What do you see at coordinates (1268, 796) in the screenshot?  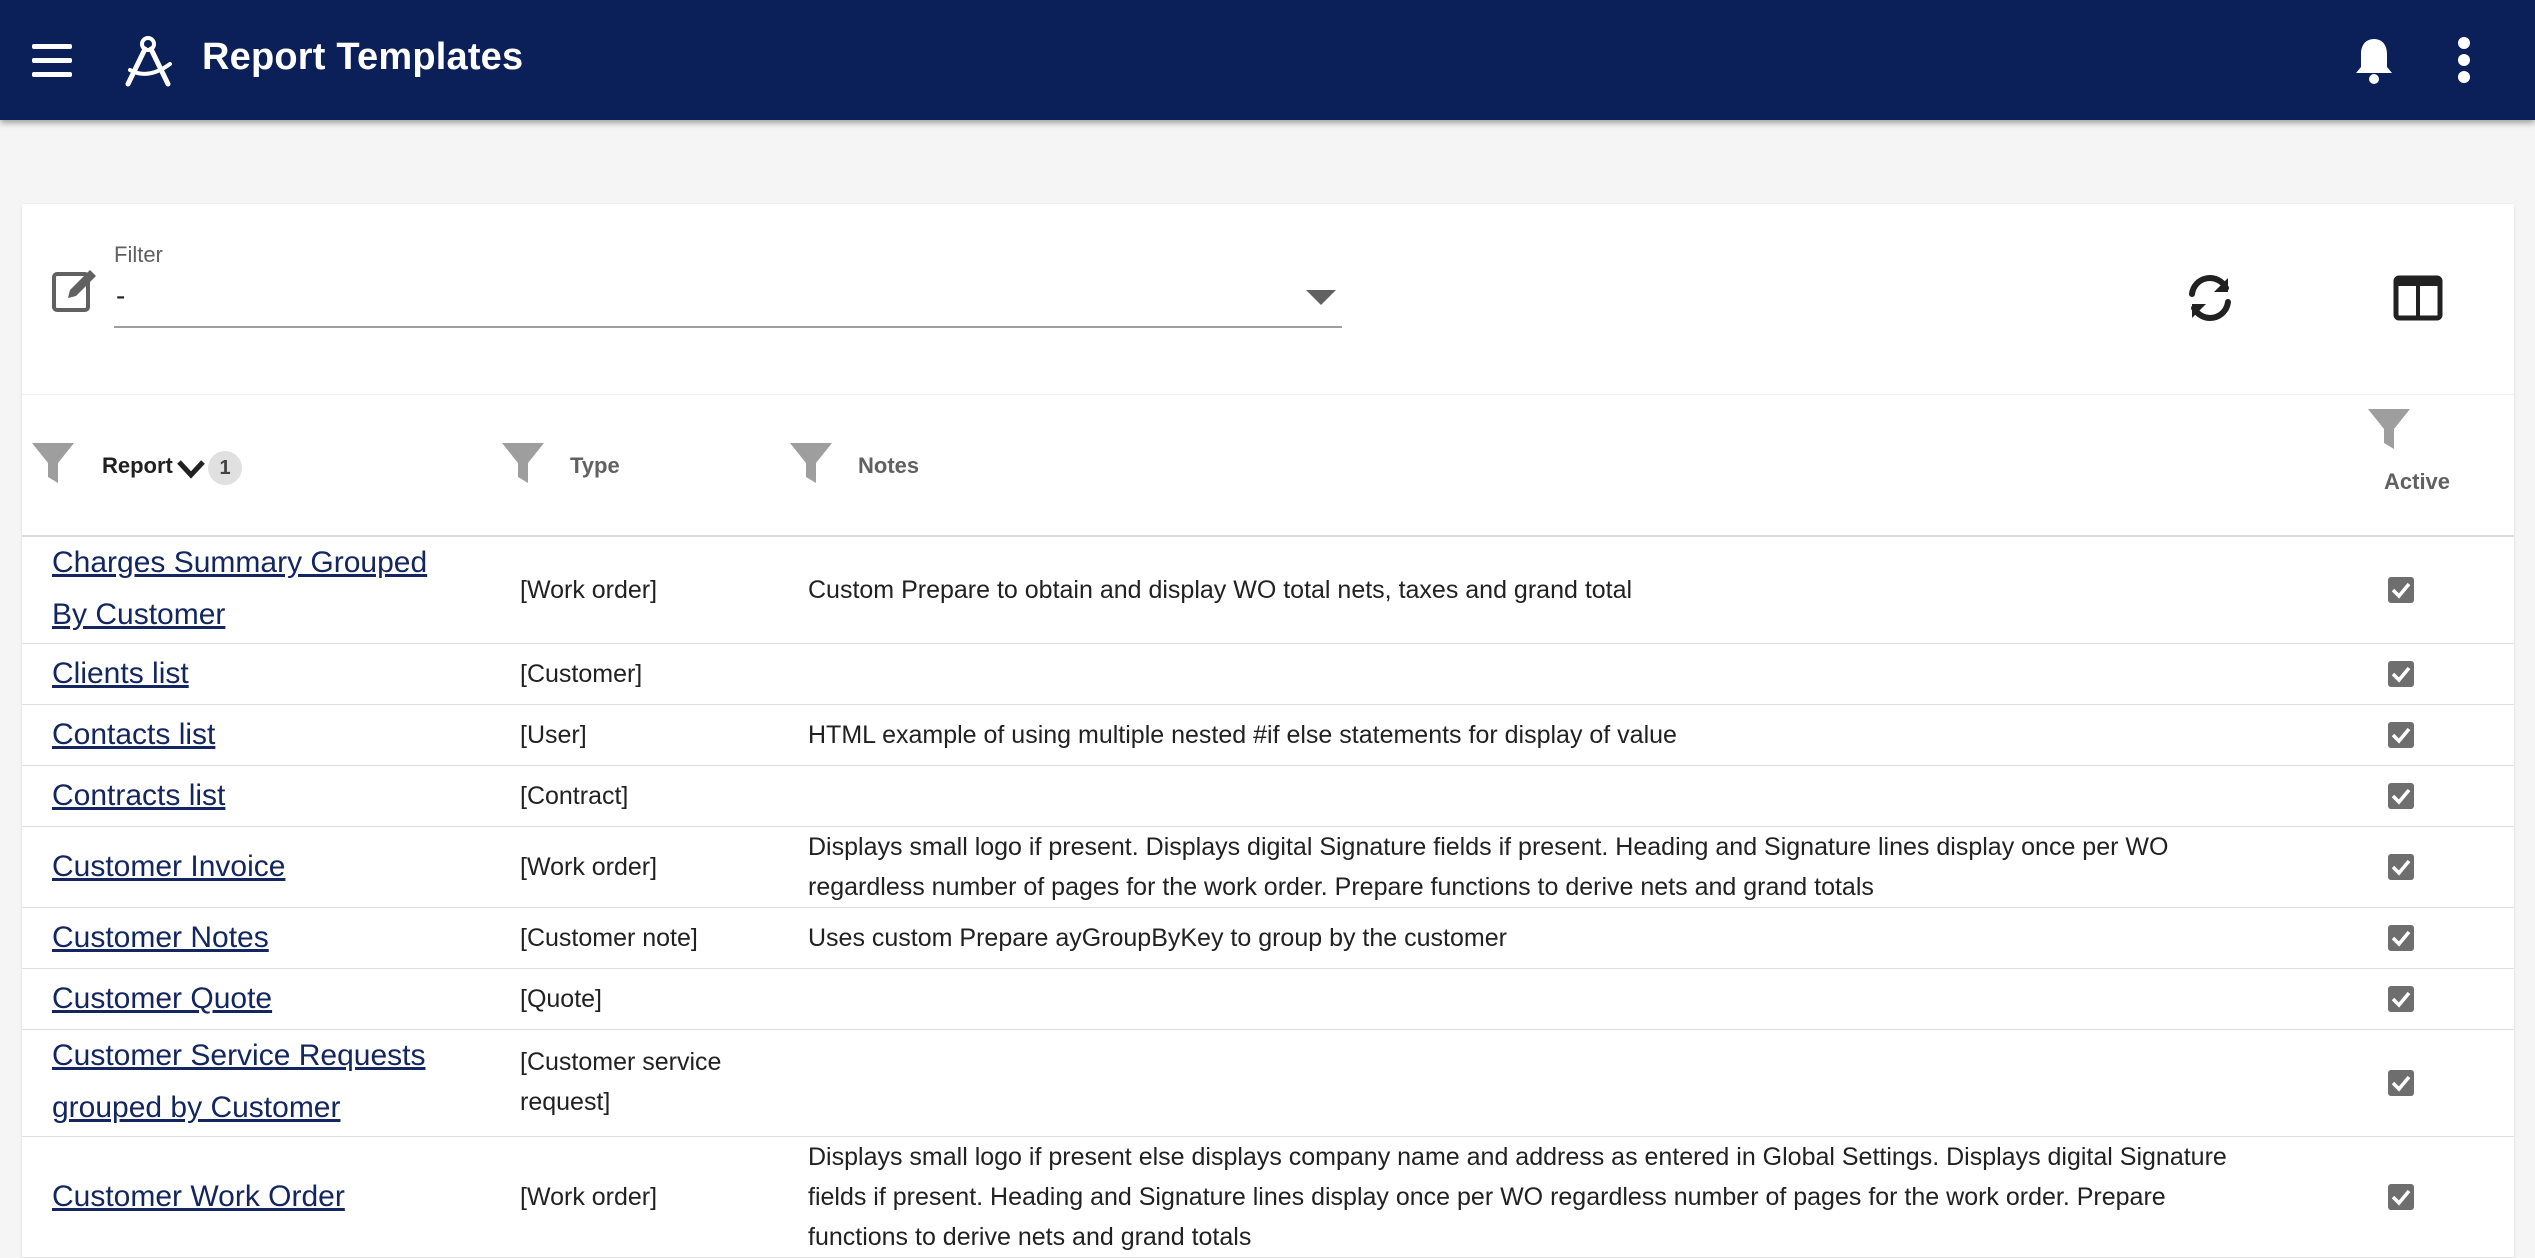 I see `table-row: Contracts list [Contract]` at bounding box center [1268, 796].